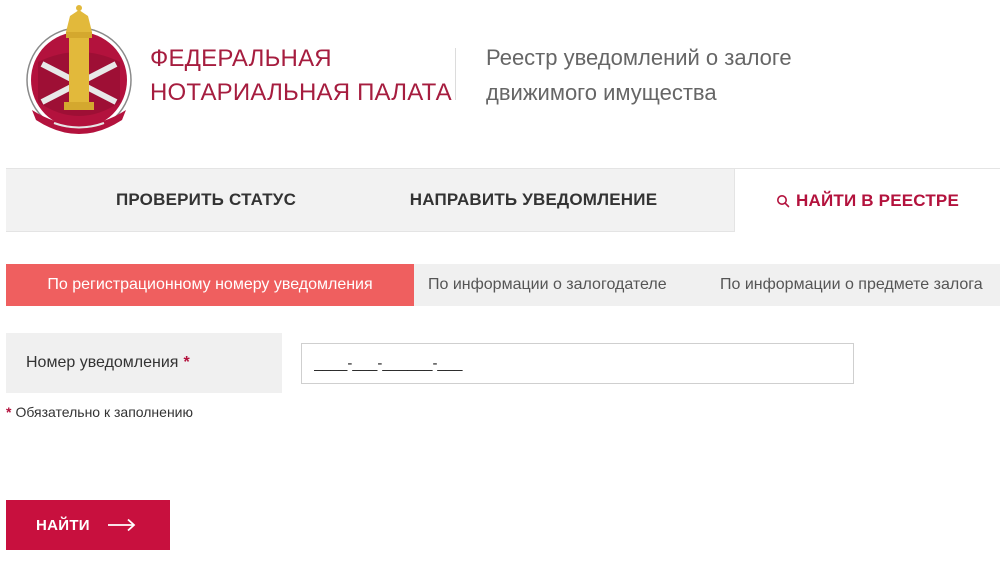  I want to click on organization-name: ФЕДЕРАЛЬНАЯ НОТАРИАЛЬНАЯ ПАЛАТА, so click(301, 76).